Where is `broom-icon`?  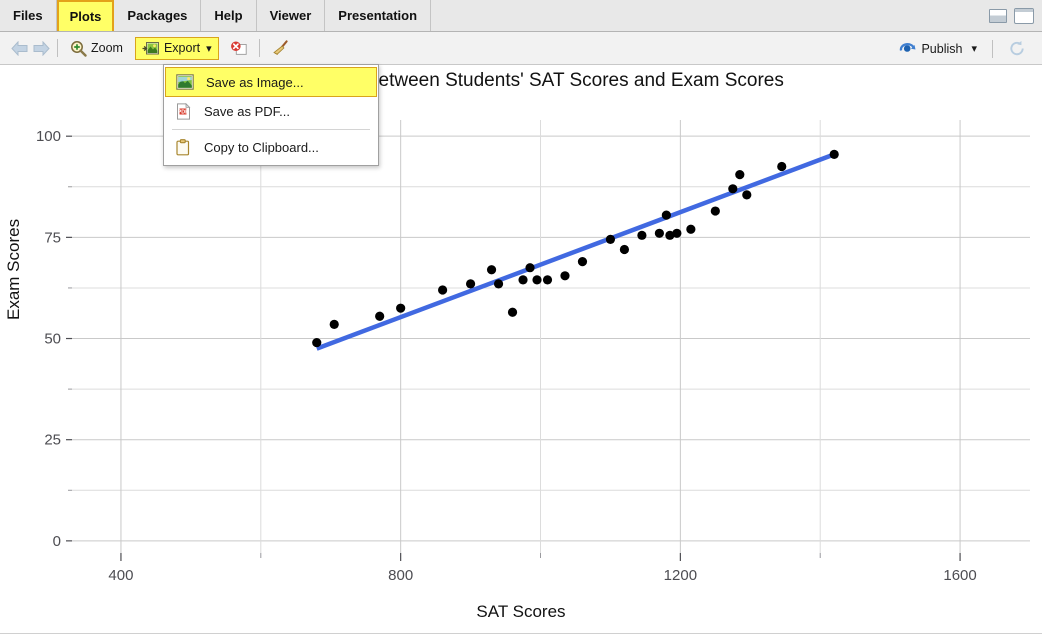
broom-icon is located at coordinates (280, 48).